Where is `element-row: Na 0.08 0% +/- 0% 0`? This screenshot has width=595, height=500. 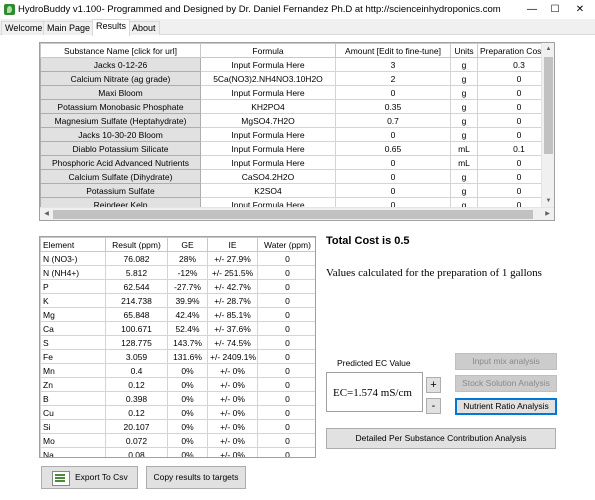 element-row: Na 0.08 0% +/- 0% 0 is located at coordinates (177, 452).